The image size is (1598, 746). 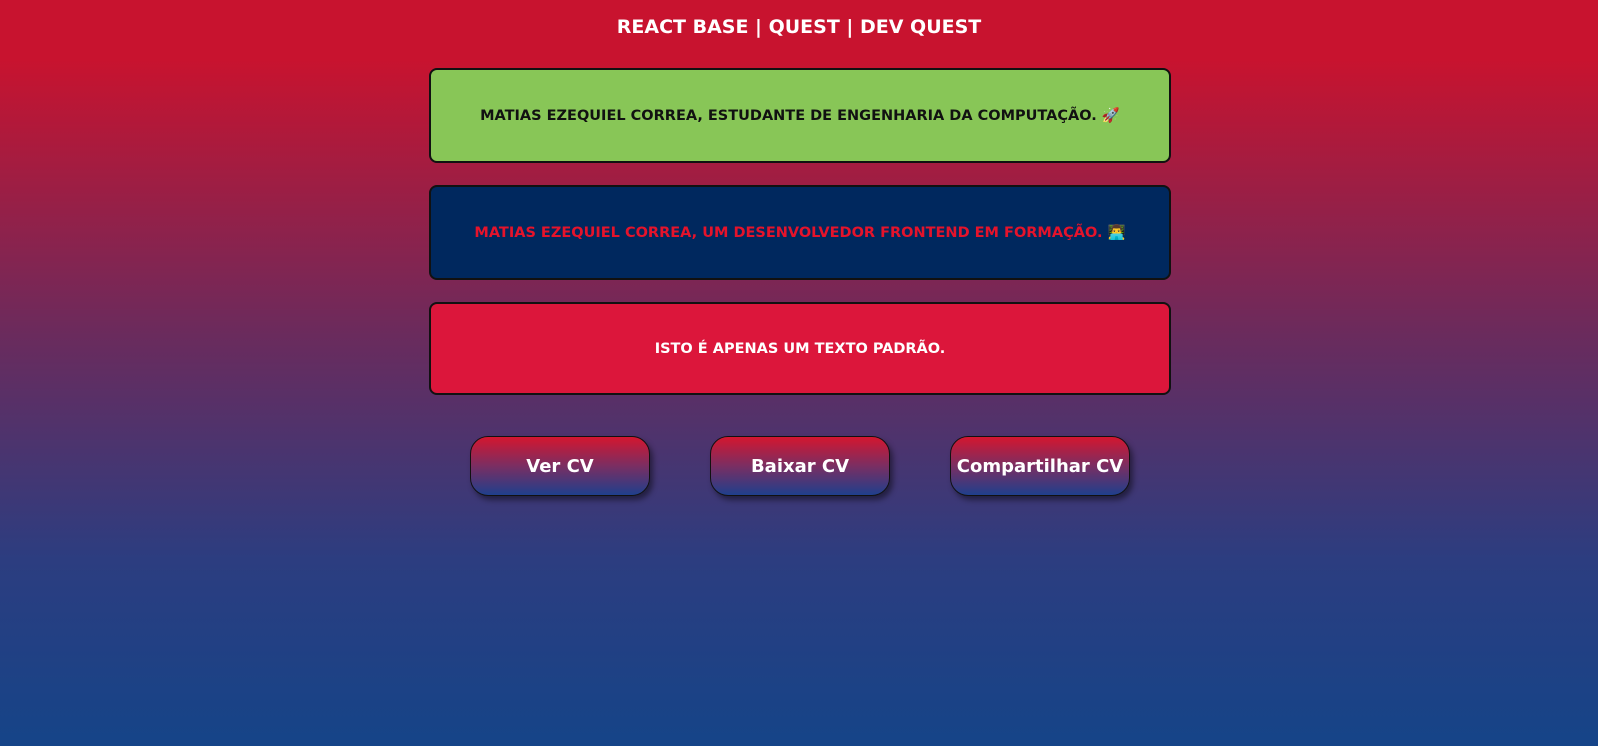 I want to click on download-cv-button: Baixar CV, so click(x=800, y=466).